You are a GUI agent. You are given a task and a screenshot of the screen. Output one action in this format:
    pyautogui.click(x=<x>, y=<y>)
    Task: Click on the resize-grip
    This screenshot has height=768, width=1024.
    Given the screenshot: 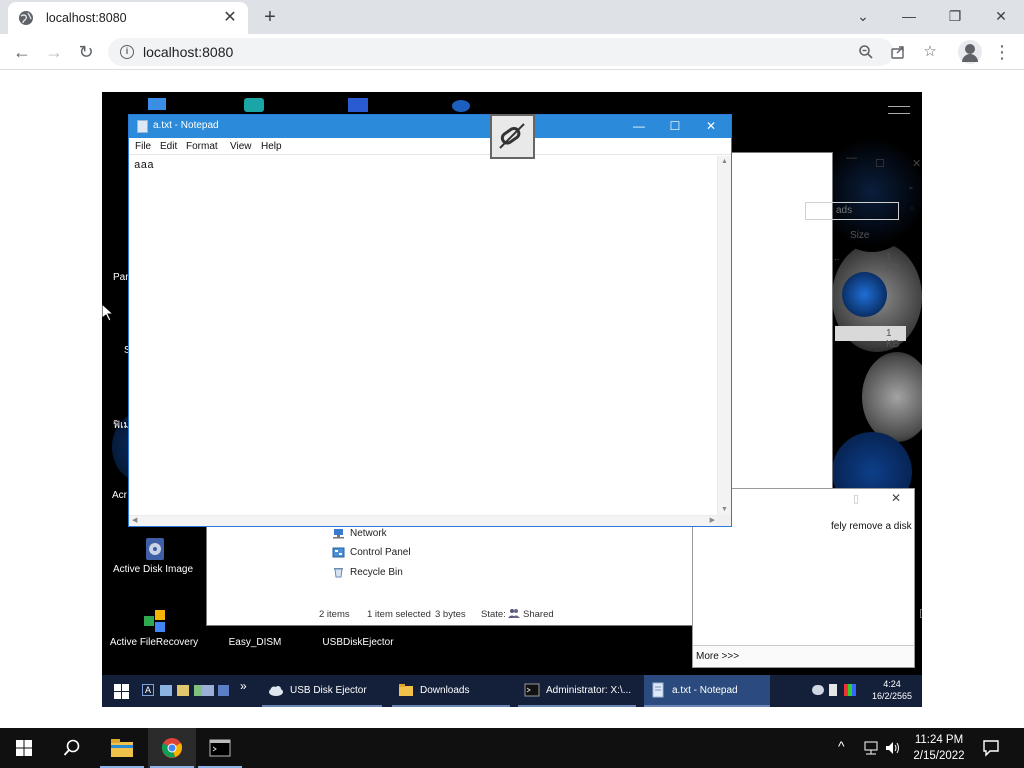 What is the action you would take?
    pyautogui.click(x=724, y=520)
    